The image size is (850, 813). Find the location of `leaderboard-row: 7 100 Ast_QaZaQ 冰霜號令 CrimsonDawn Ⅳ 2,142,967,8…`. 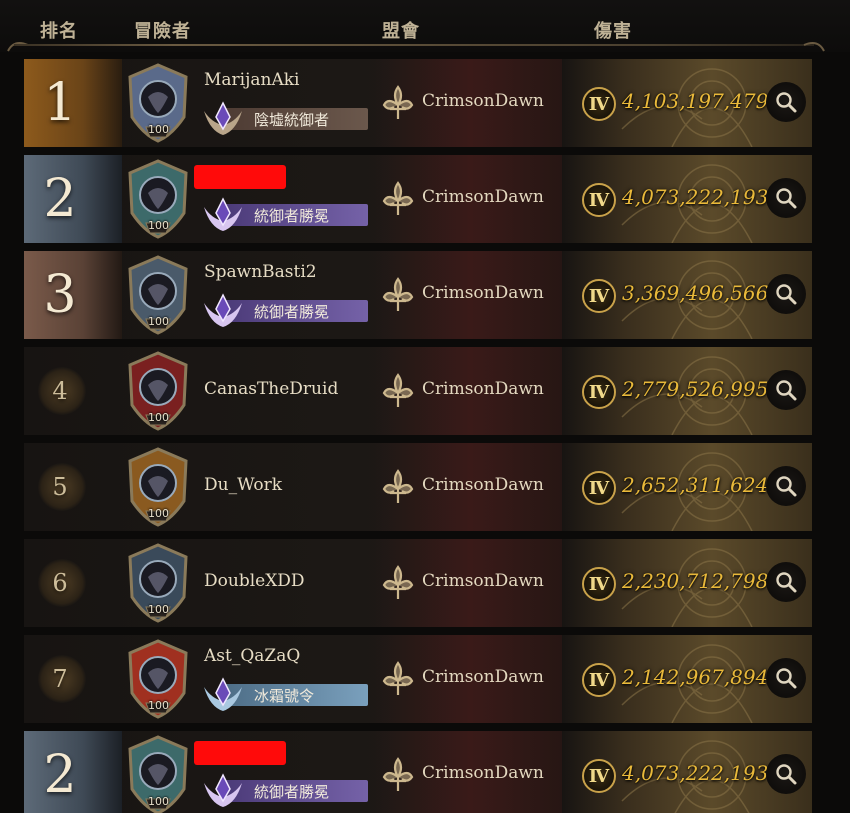

leaderboard-row: 7 100 Ast_QaZaQ 冰霜號令 CrimsonDawn Ⅳ 2,142,967,8… is located at coordinates (418, 679).